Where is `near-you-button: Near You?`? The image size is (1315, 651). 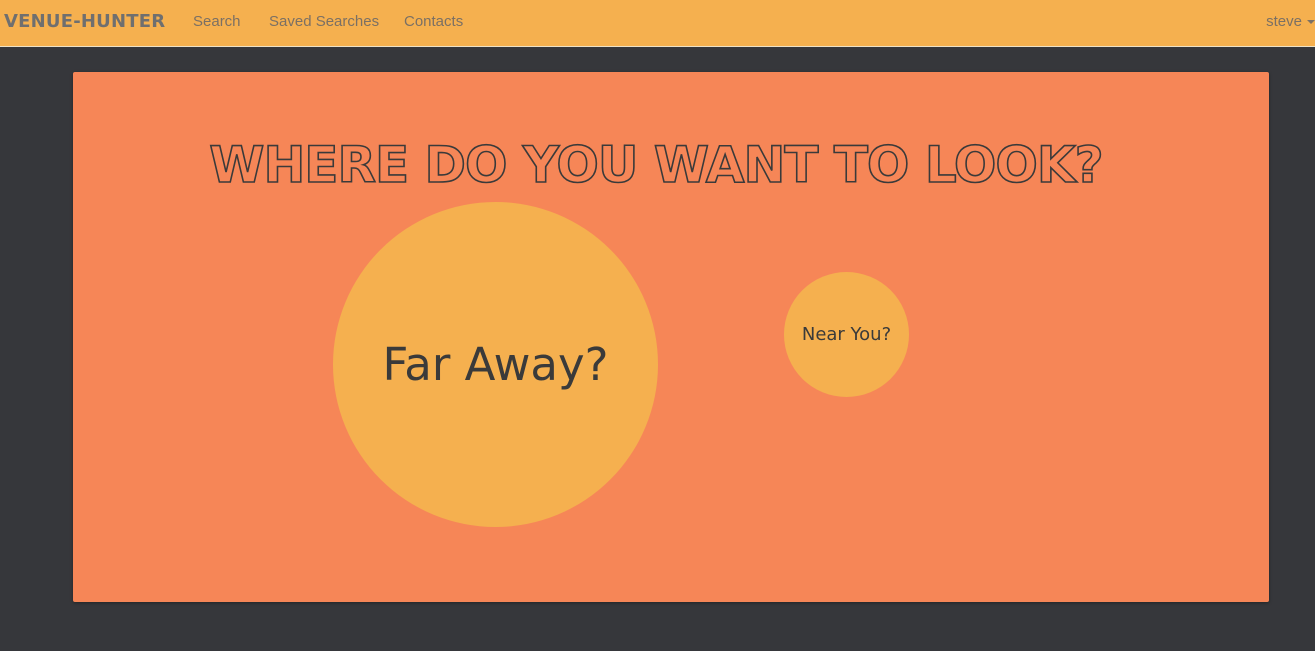
near-you-button: Near You? is located at coordinates (846, 334).